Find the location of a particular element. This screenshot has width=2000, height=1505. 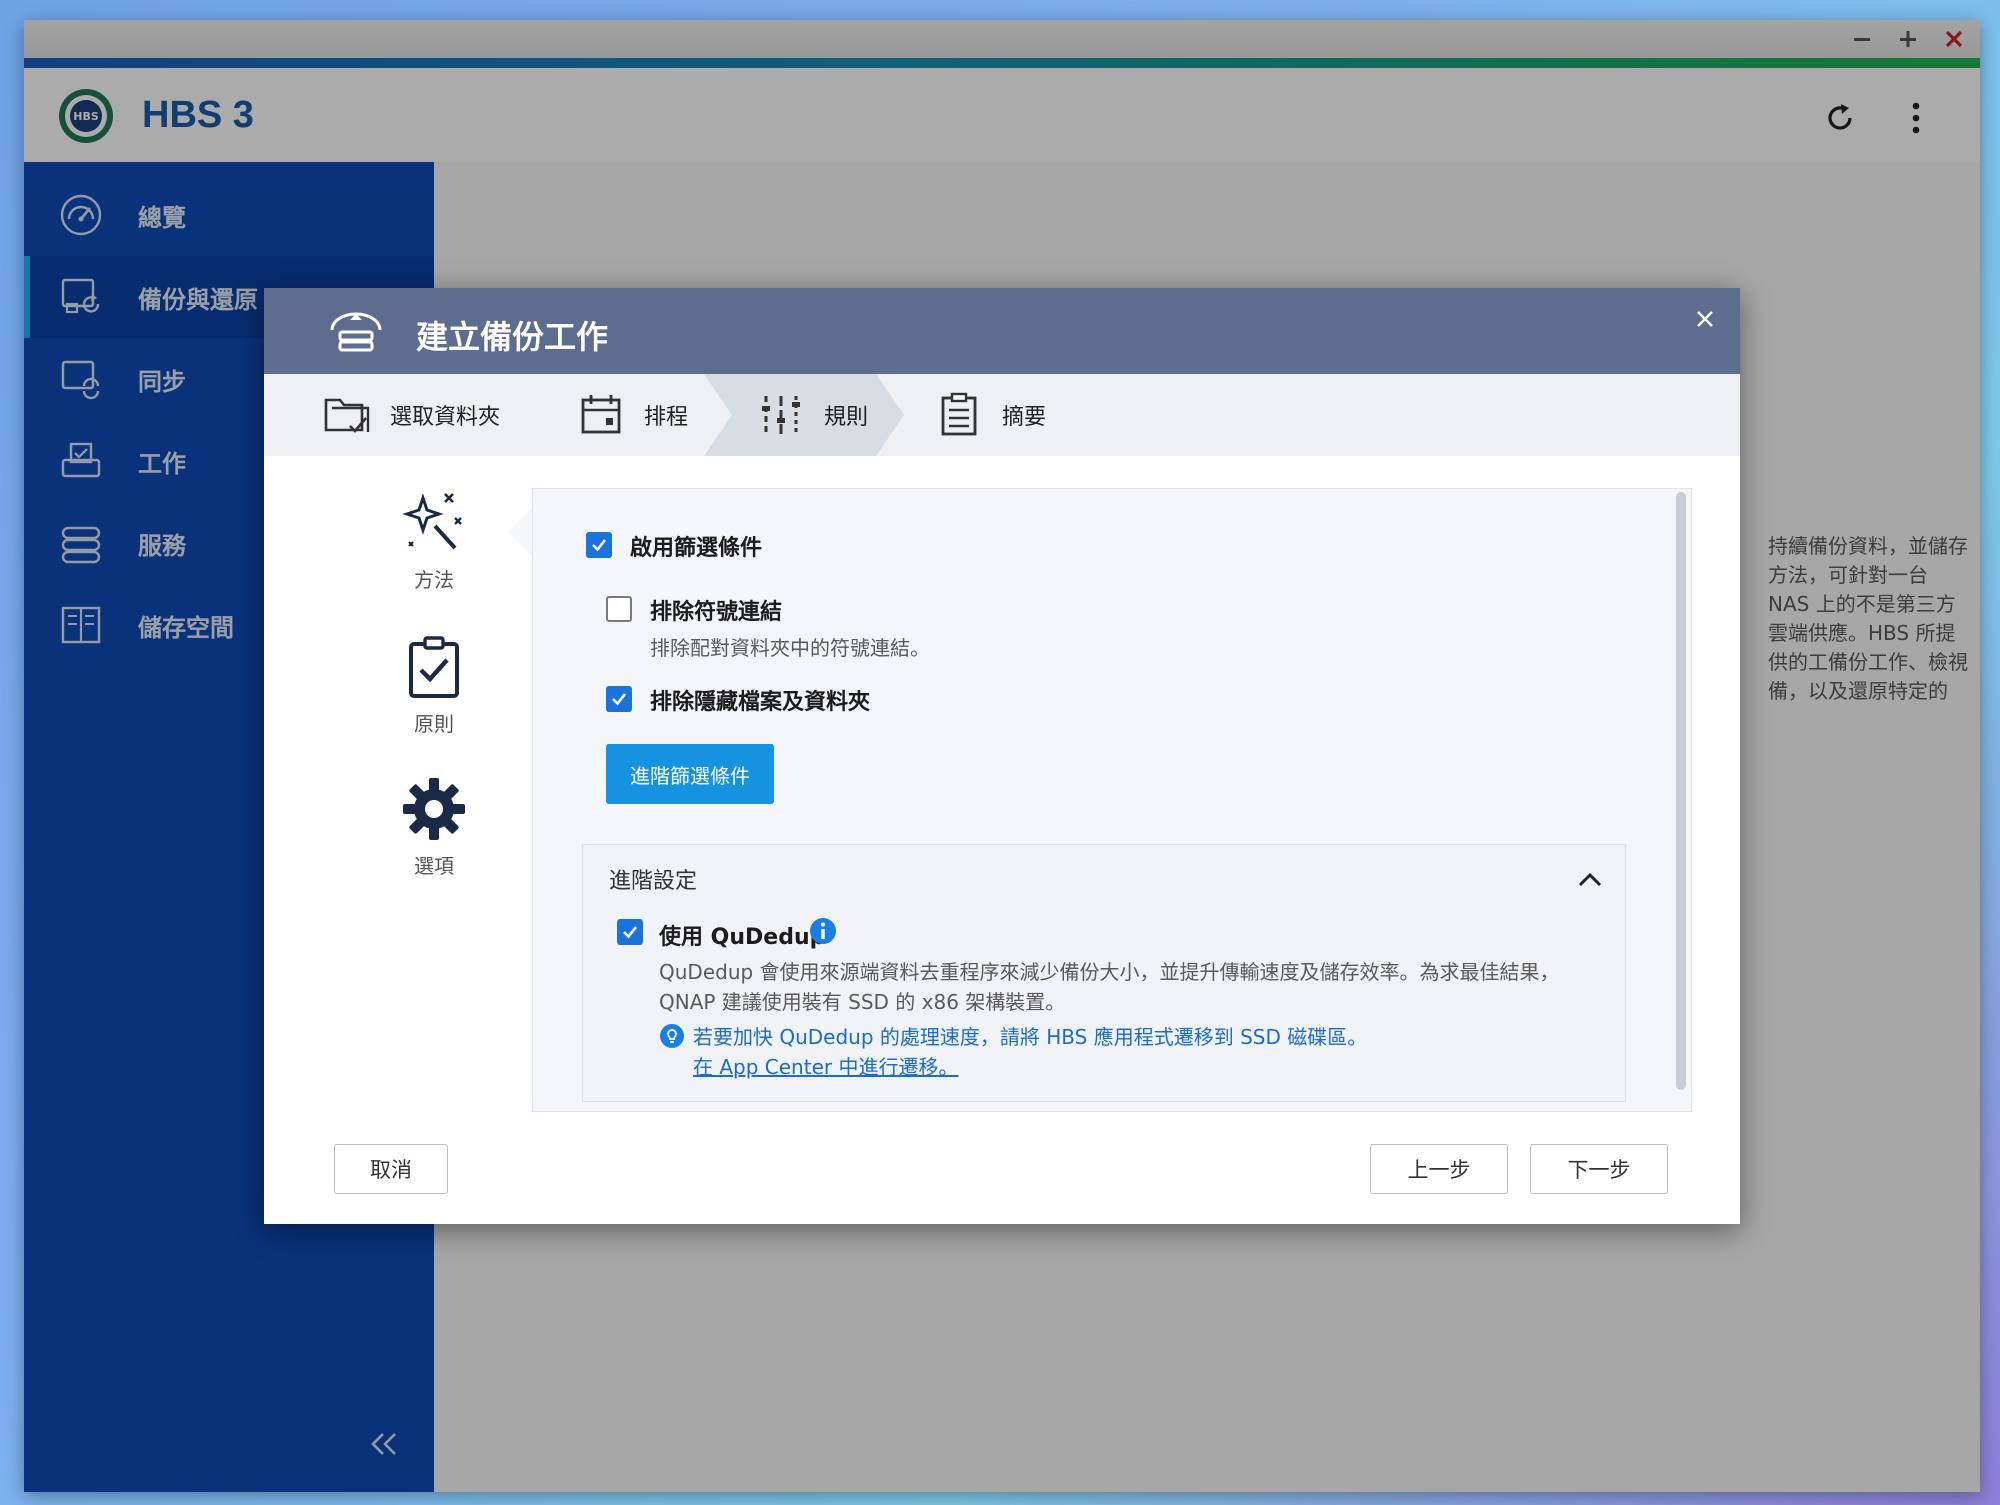

exclude-symlinks-label: 排除符號連結 is located at coordinates (716, 612).